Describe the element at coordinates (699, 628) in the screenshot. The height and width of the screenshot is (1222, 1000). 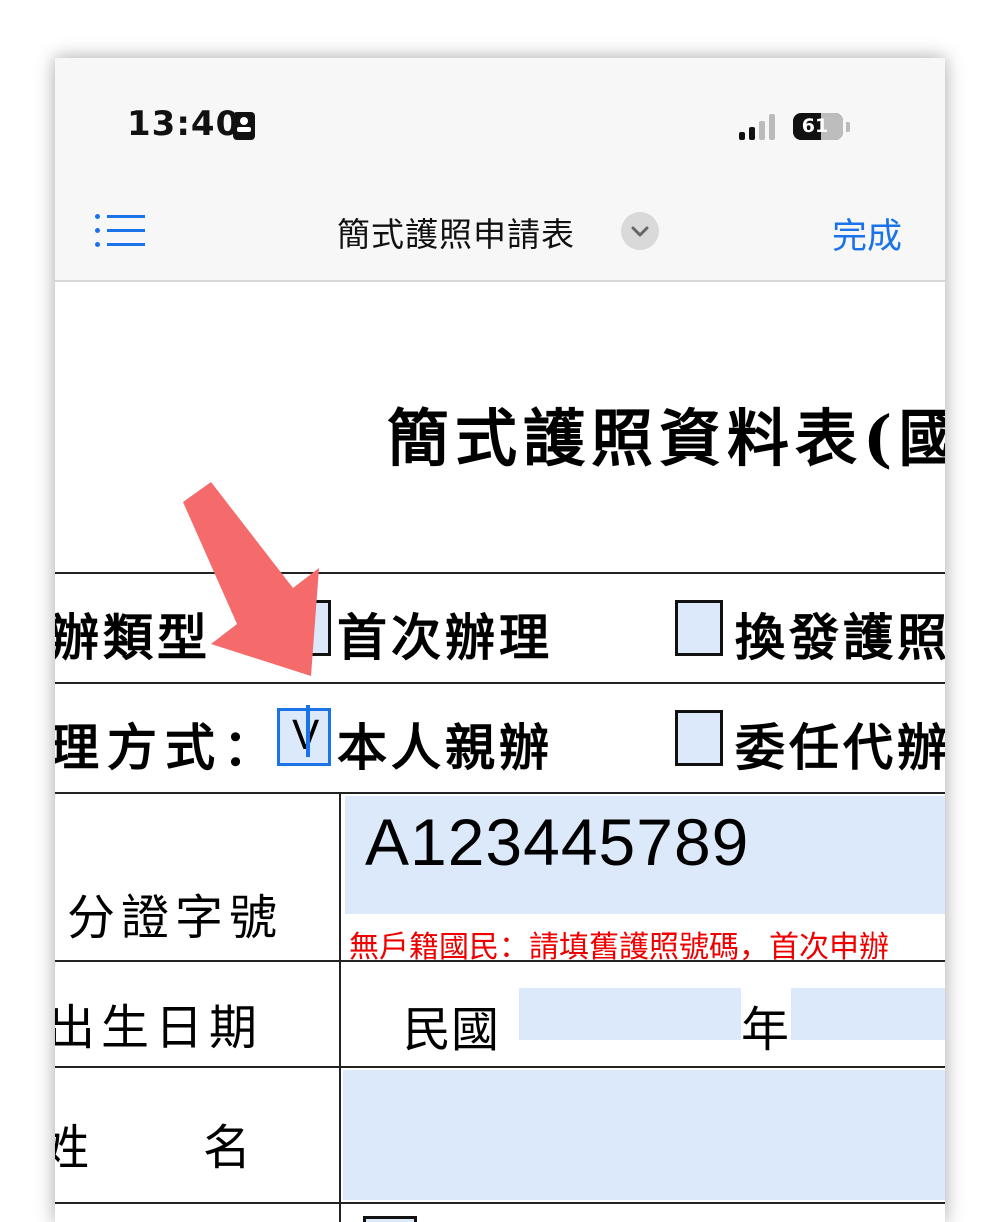
I see `renewal-checkbox` at that location.